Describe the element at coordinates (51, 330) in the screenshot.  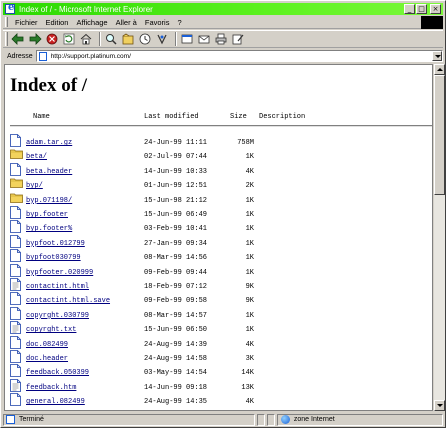
I see `file-link: copyrght.txt` at that location.